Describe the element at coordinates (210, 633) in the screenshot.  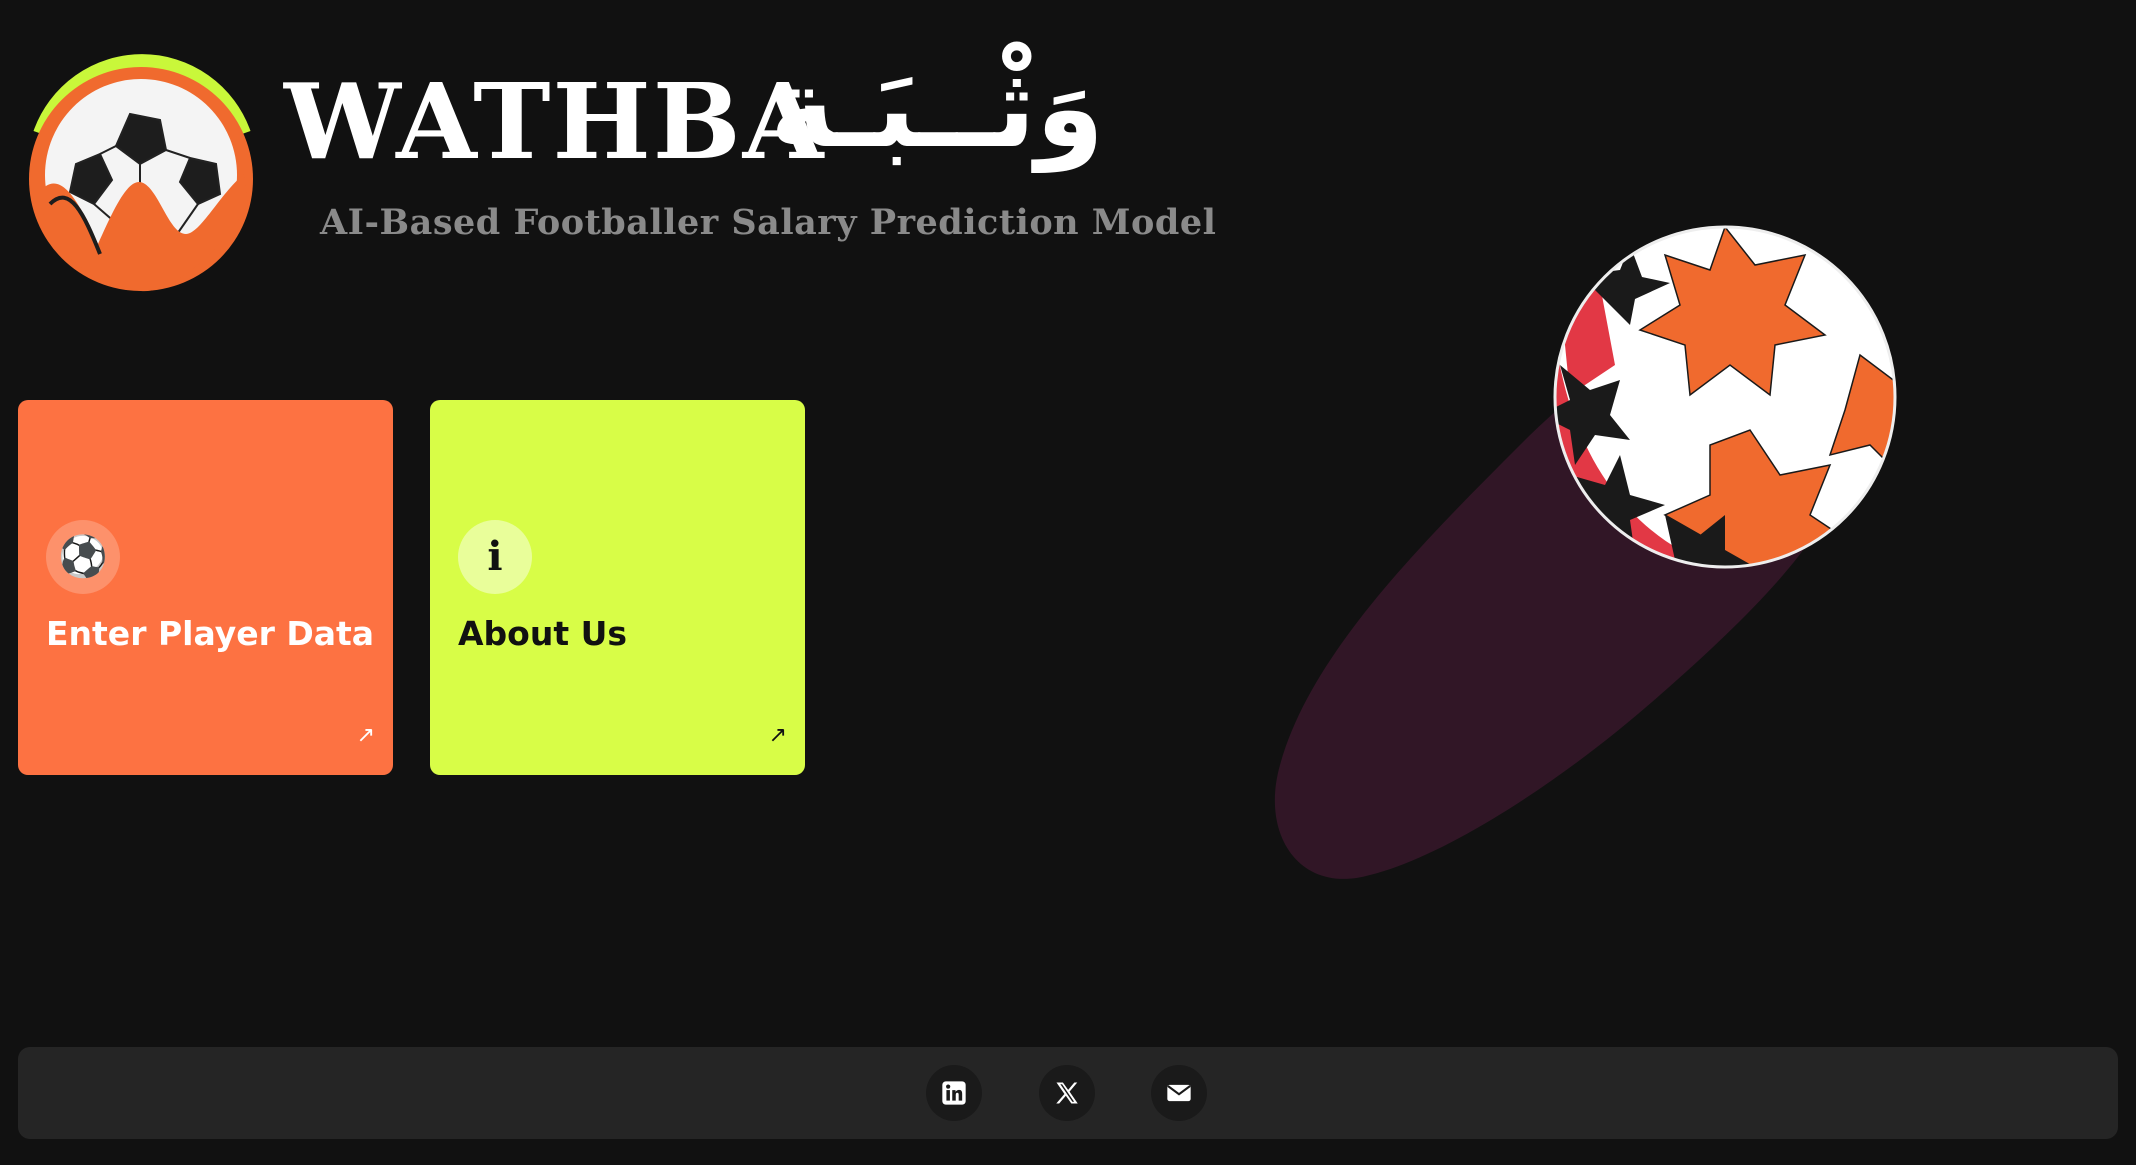
I see `enter-player-data-label: Enter Player Data` at that location.